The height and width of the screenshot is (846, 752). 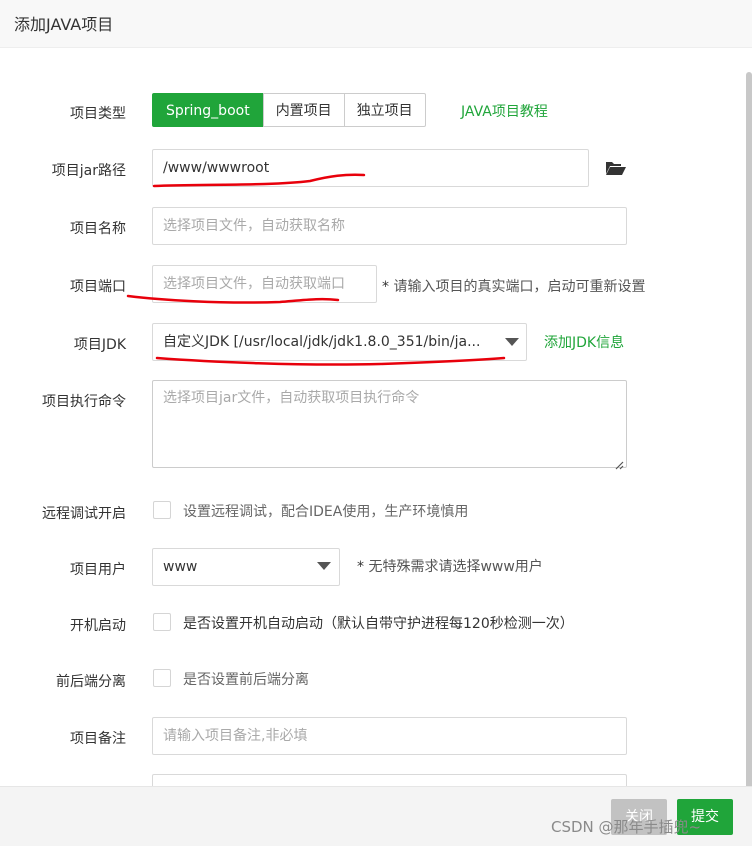 What do you see at coordinates (616, 168) in the screenshot?
I see `folder-open-icon` at bounding box center [616, 168].